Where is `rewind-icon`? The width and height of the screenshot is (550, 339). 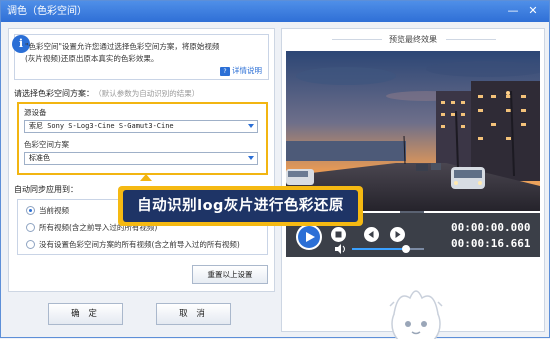
rewind-icon is located at coordinates (371, 234).